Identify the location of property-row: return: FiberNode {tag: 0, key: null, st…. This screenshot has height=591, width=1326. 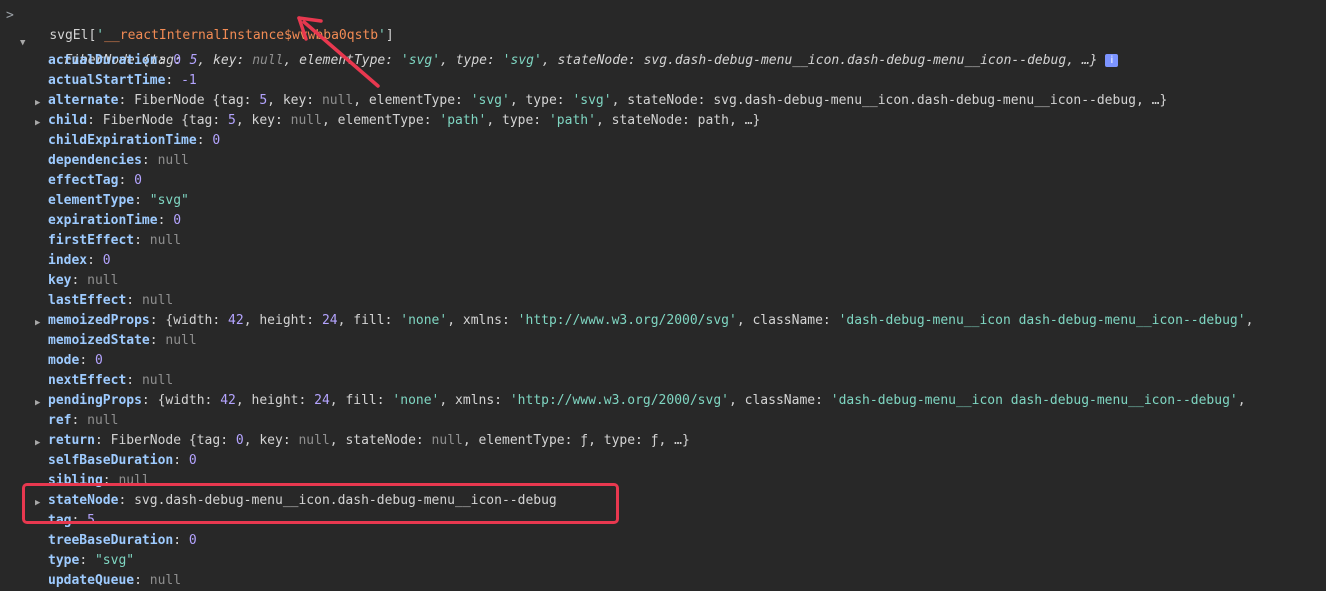
(369, 441).